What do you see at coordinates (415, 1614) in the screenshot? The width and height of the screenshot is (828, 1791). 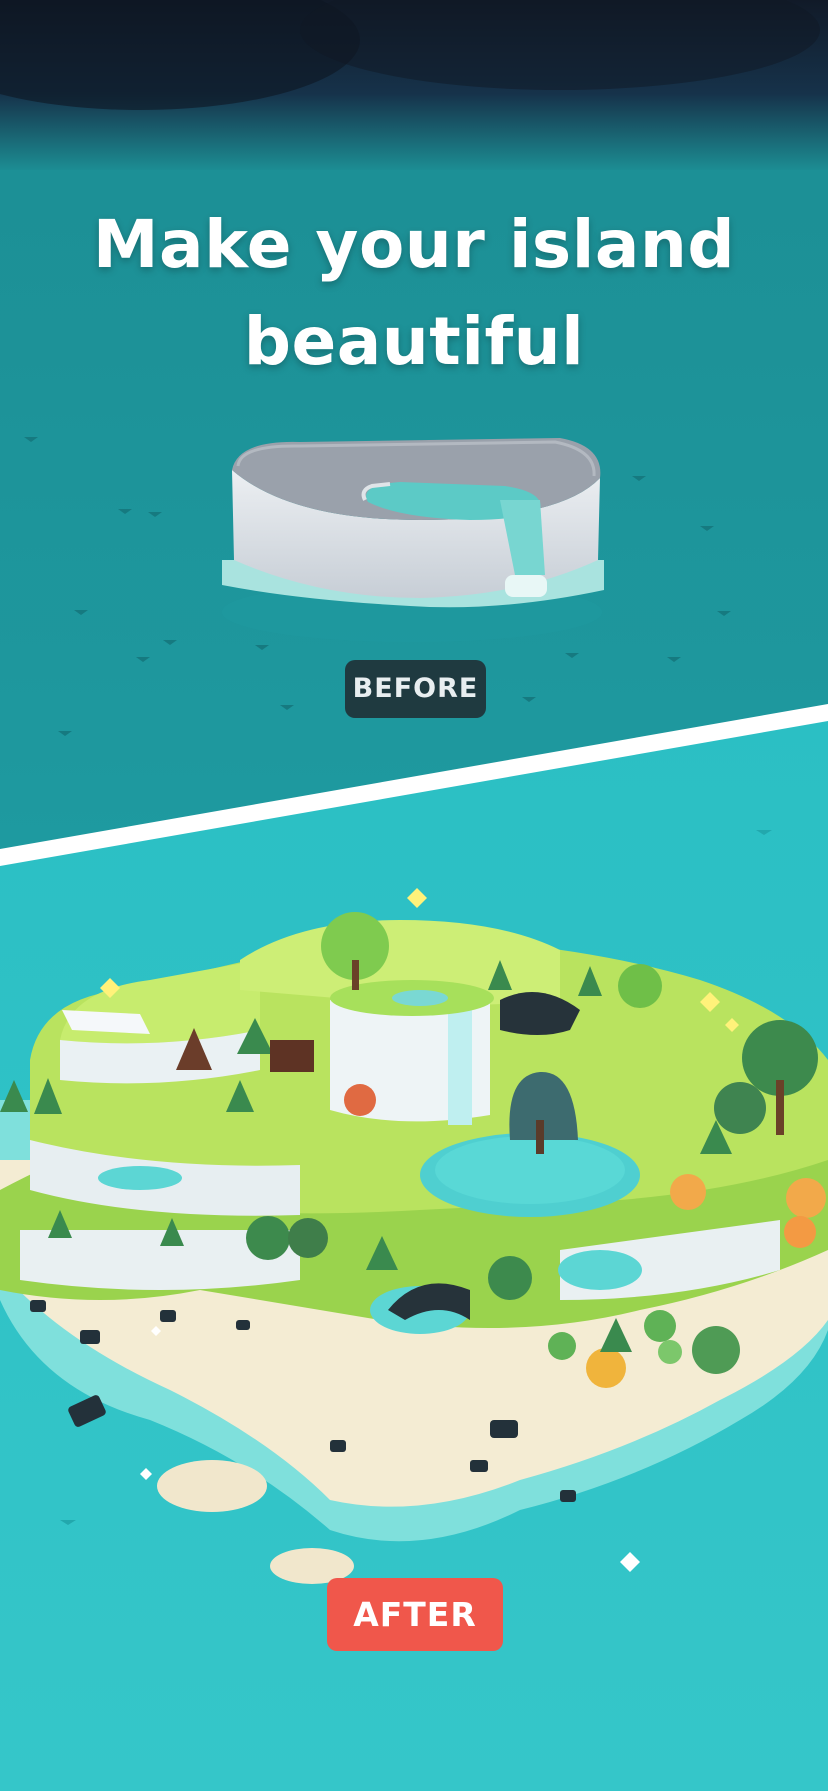 I see `after-badge: AFTER` at bounding box center [415, 1614].